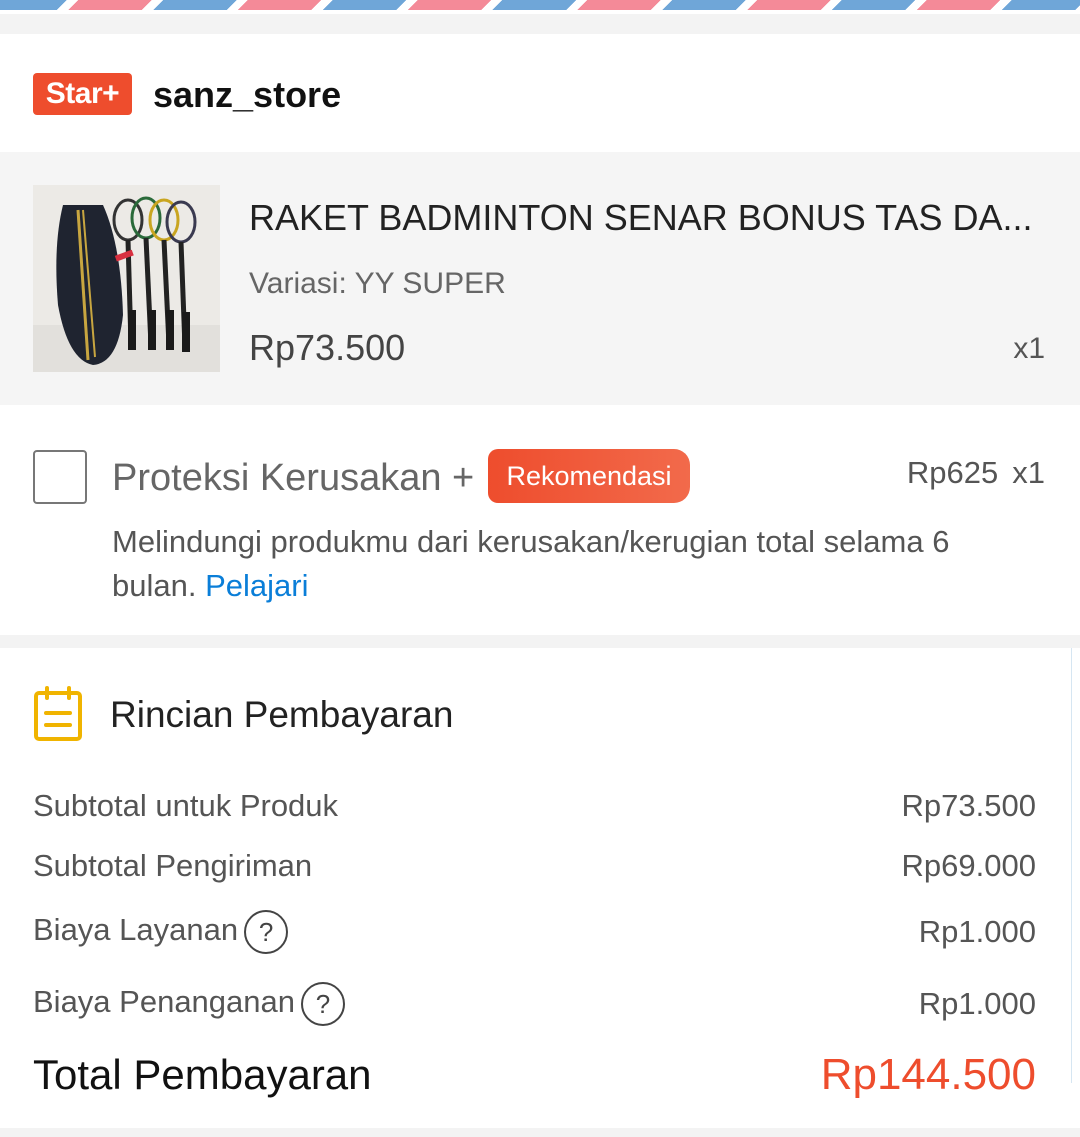 Image resolution: width=1080 pixels, height=1137 pixels. What do you see at coordinates (82, 94) in the screenshot?
I see `star-plus-badge: Star+` at bounding box center [82, 94].